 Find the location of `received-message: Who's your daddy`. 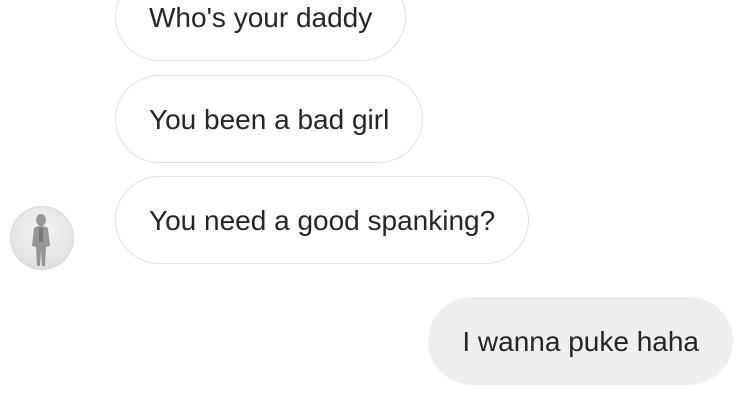

received-message: Who's your daddy is located at coordinates (261, 30).